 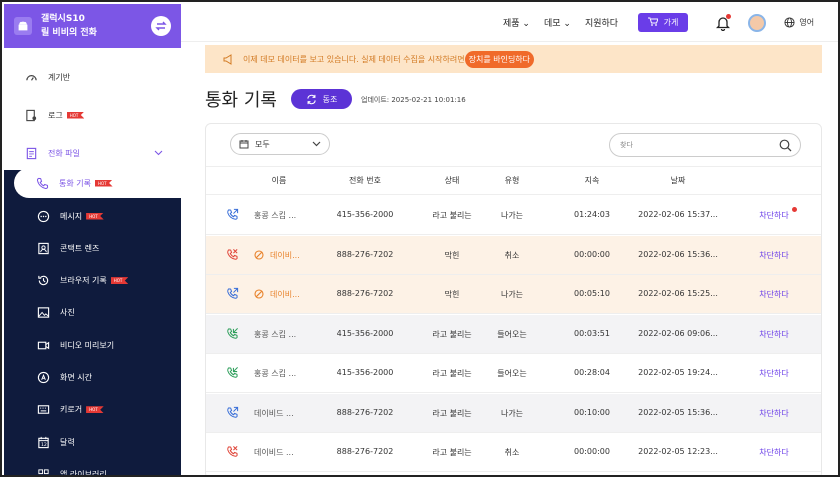 I want to click on buy-button: 가게, so click(x=663, y=22).